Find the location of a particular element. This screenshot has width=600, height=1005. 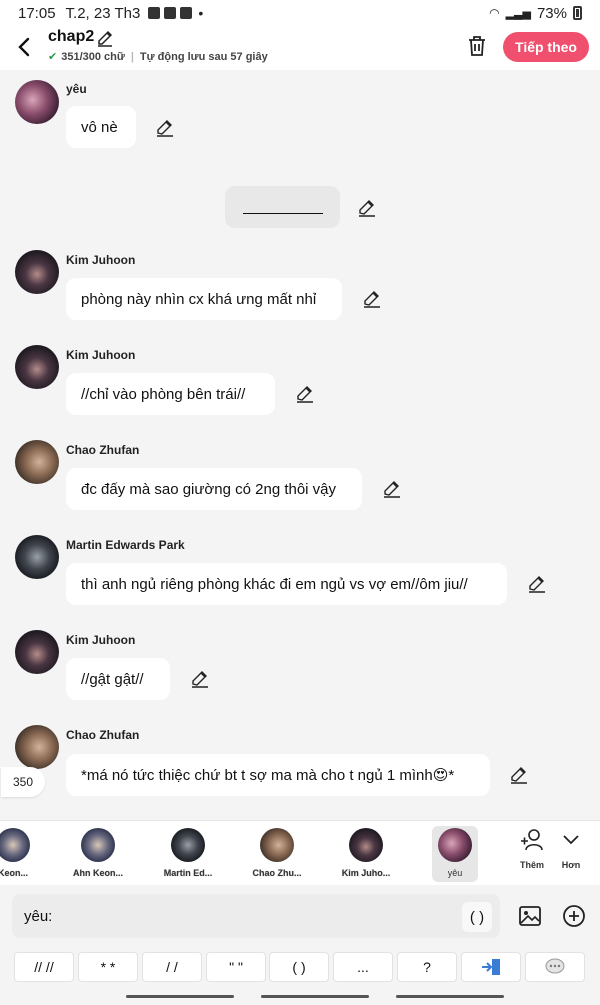

save-status: ✔ 351/300 chữ | Tự động lưu sau 57 giây is located at coordinates (158, 57).